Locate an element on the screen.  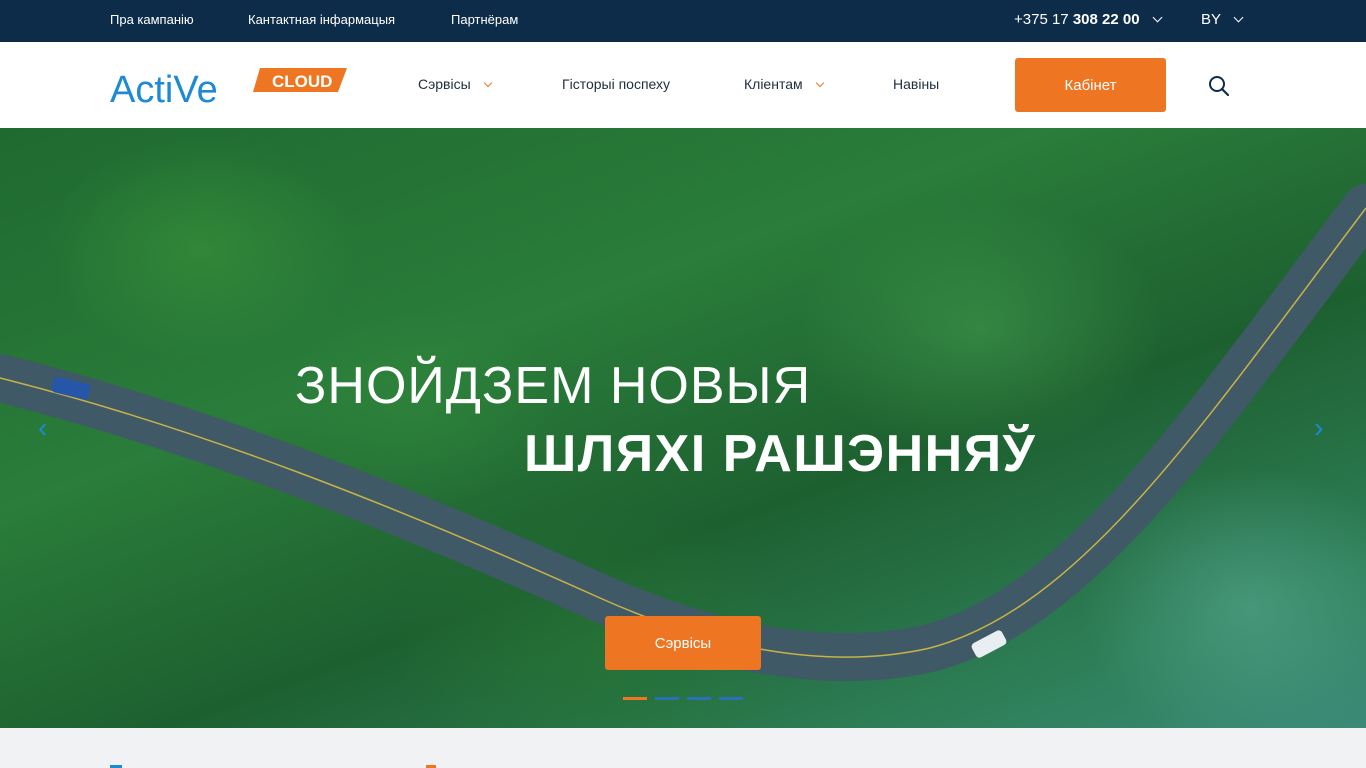
nav-clients-label: Кліентам is located at coordinates (773, 84).